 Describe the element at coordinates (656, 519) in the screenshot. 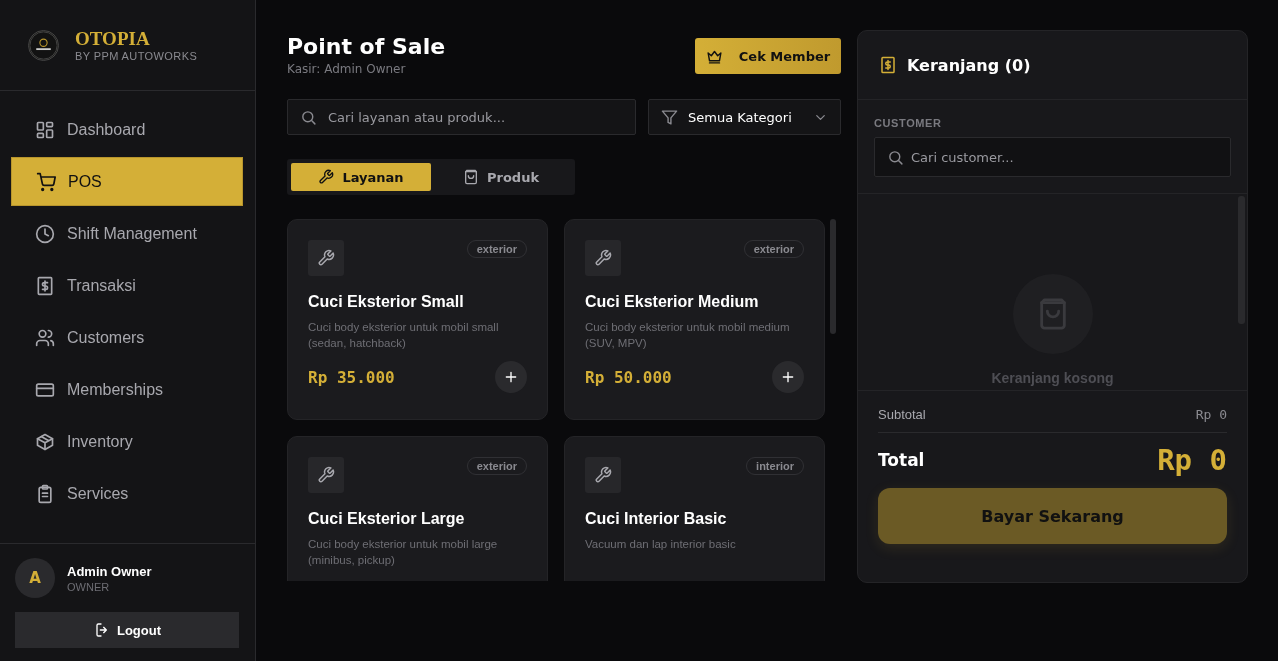

I see `product-name: Cuci Interior Basic` at that location.